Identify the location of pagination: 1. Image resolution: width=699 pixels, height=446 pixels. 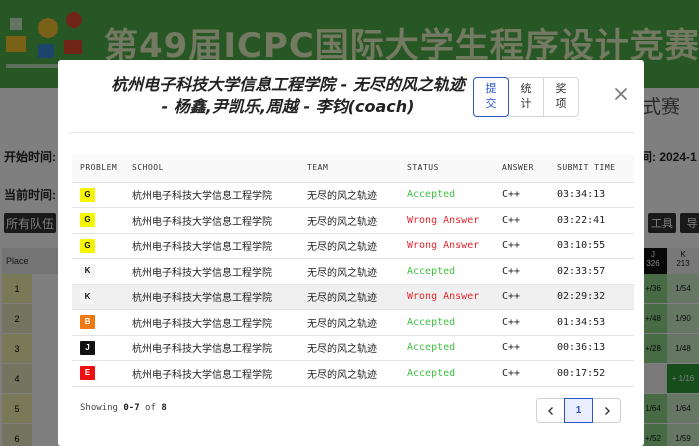
(578, 410).